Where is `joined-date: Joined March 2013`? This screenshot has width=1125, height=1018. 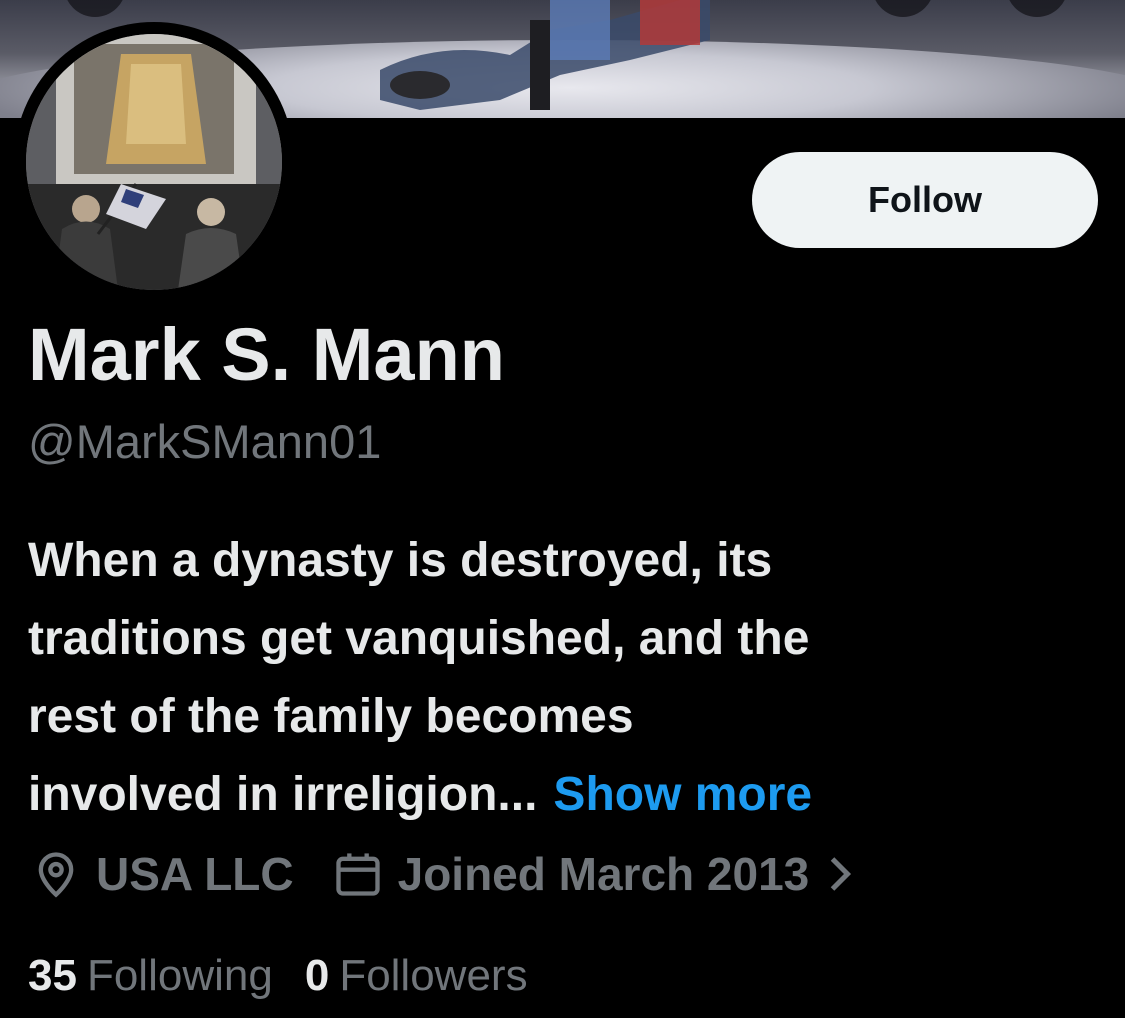
joined-date: Joined March 2013 is located at coordinates (603, 874).